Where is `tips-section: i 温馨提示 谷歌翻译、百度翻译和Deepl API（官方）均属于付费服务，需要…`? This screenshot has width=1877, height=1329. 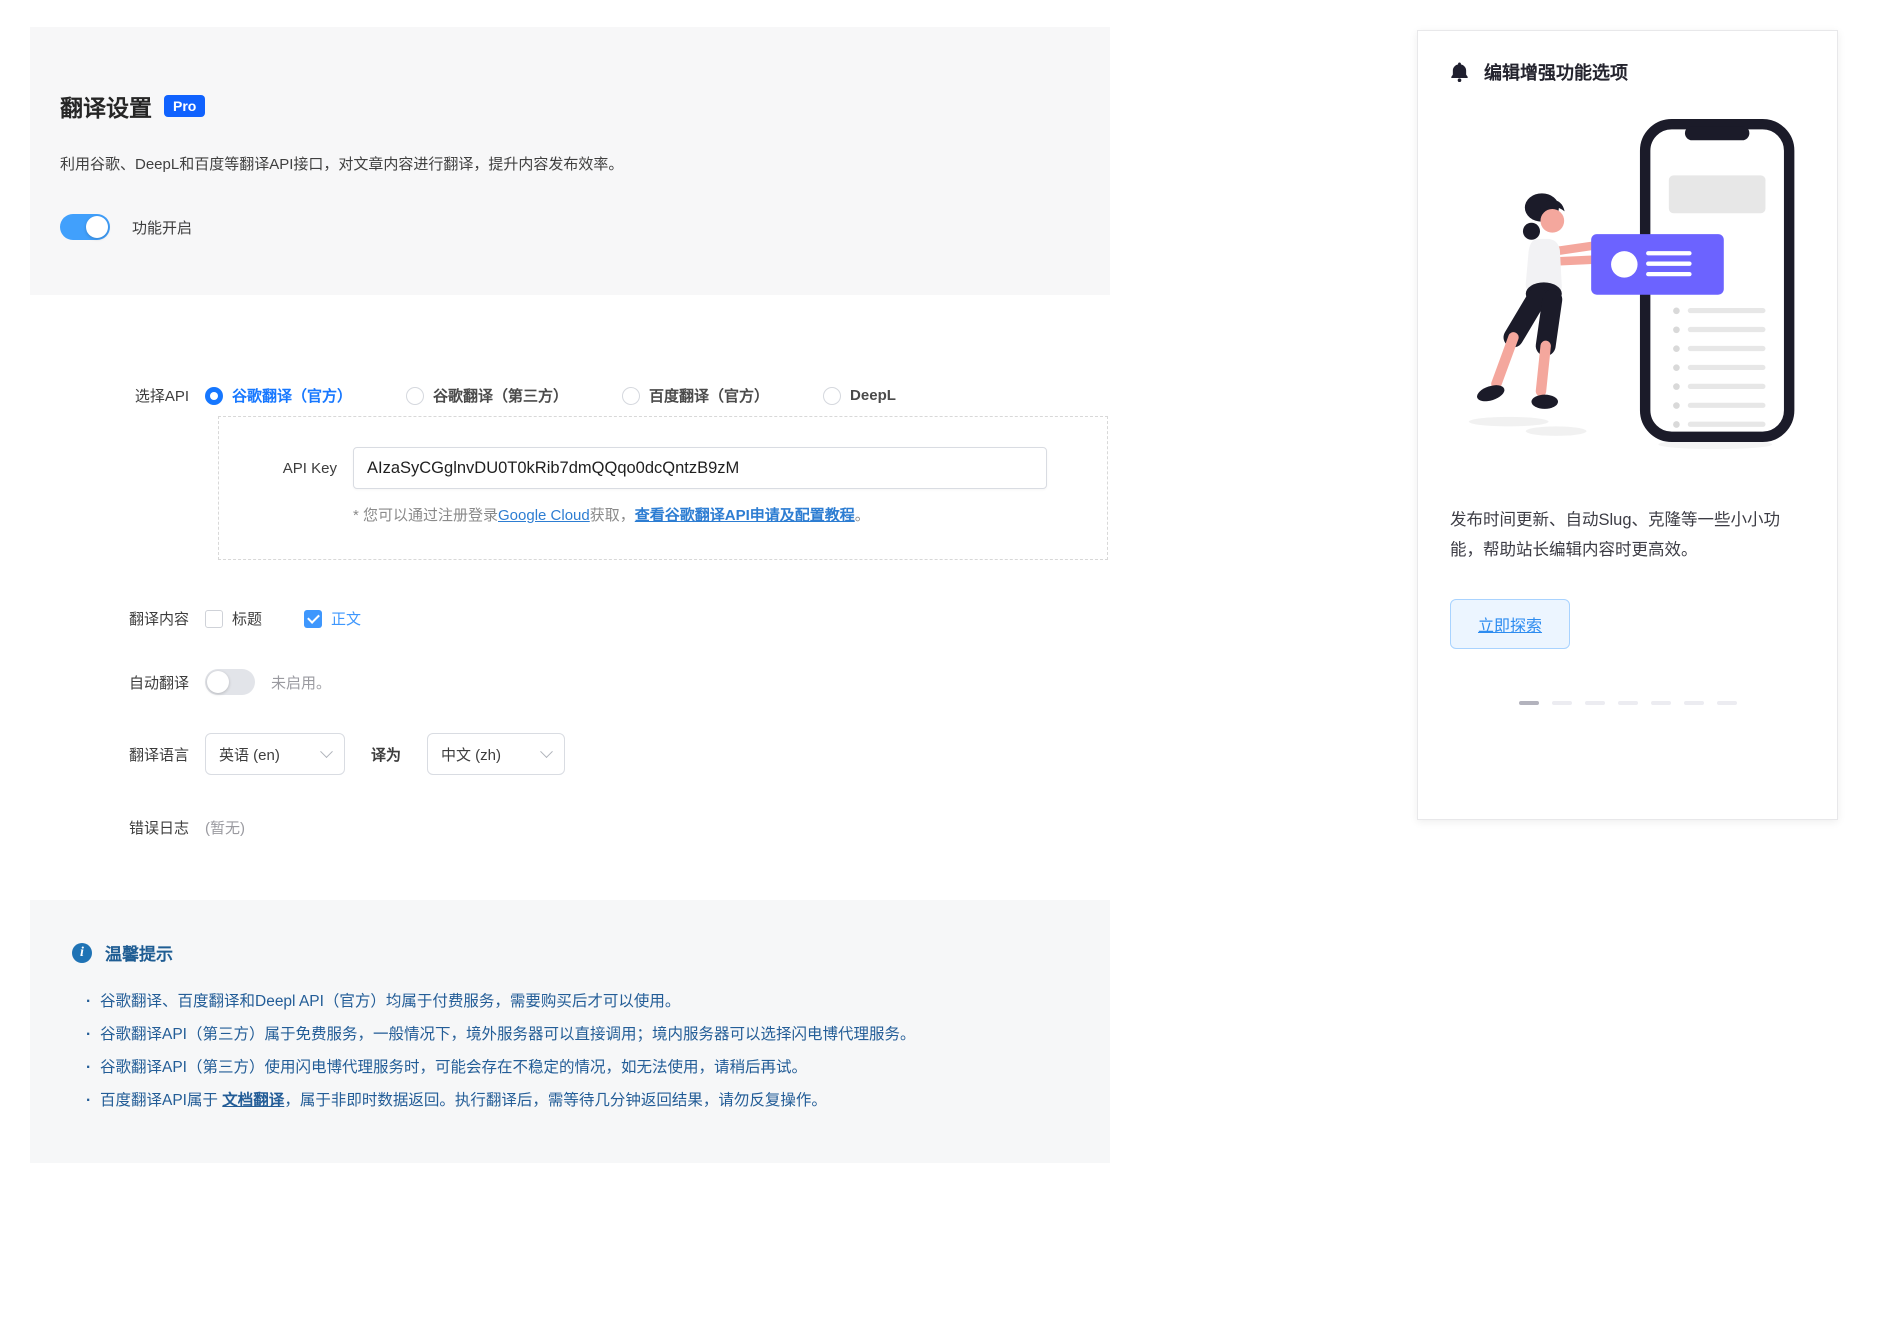
tips-section: i 温馨提示 谷歌翻译、百度翻译和Deepl API（官方）均属于付费服务，需要… is located at coordinates (570, 1031).